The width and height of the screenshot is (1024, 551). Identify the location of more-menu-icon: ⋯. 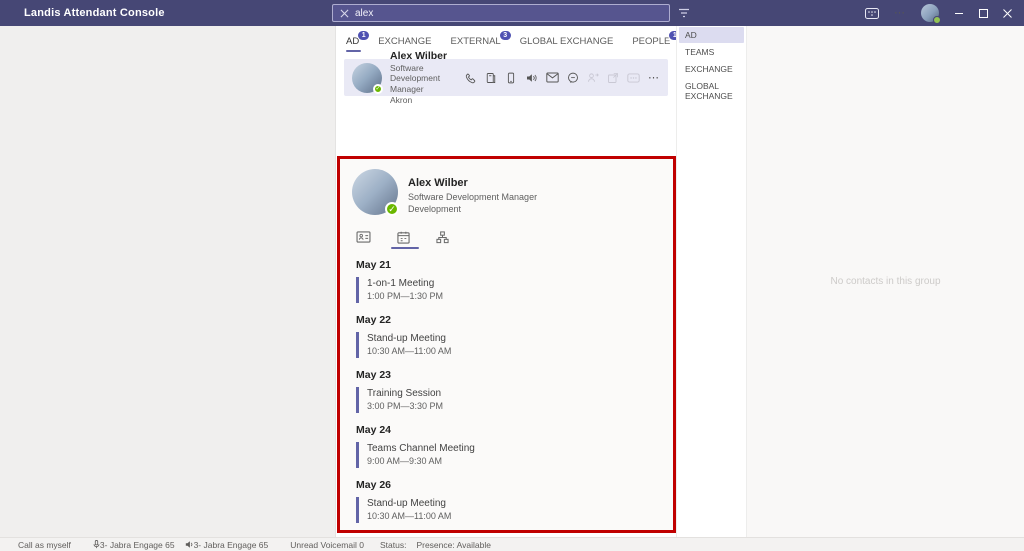
(900, 13).